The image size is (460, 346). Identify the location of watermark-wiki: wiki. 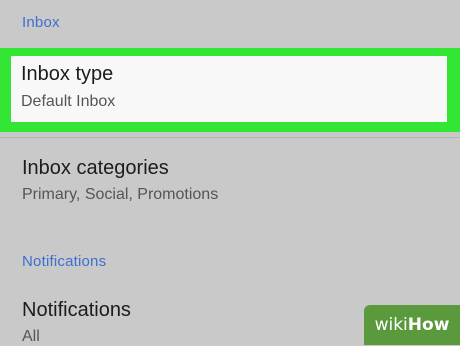
(391, 325).